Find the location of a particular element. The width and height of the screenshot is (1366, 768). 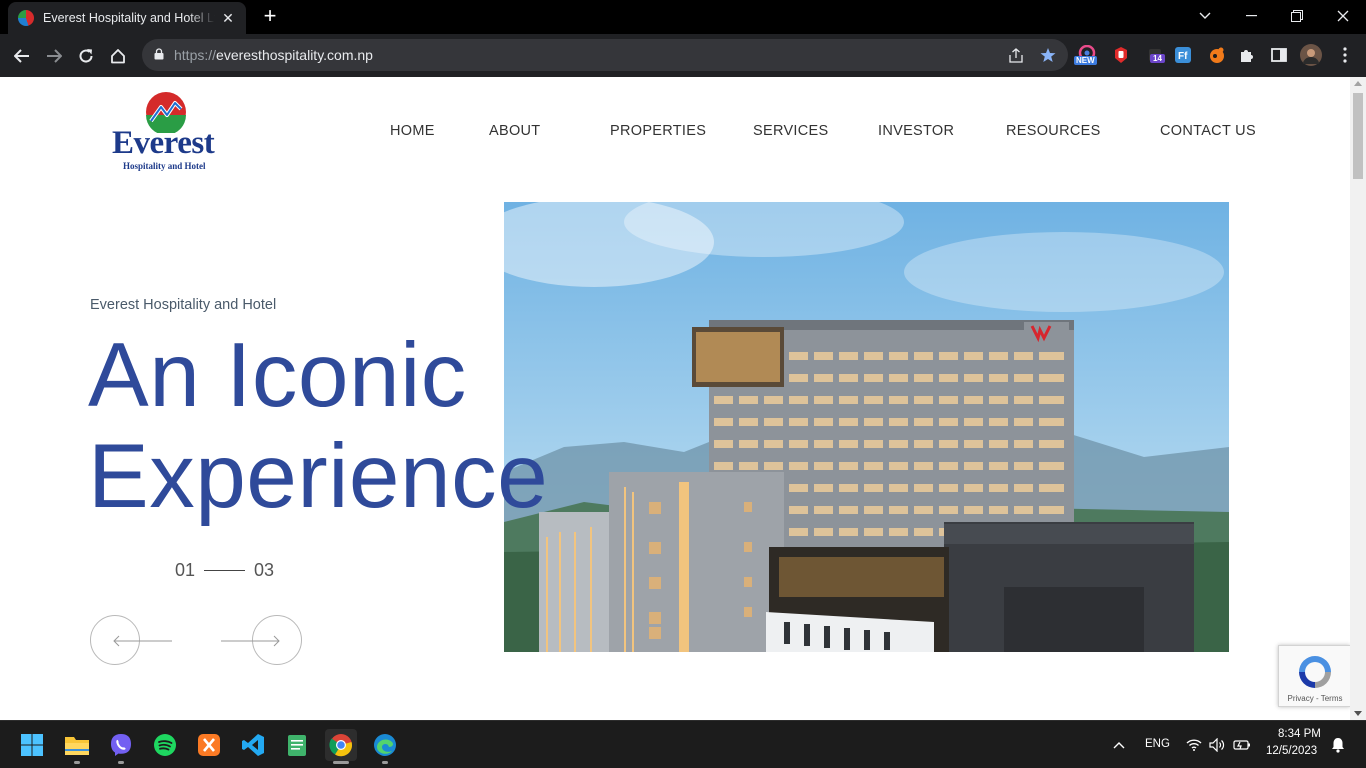

volume-icon is located at coordinates (1217, 745).